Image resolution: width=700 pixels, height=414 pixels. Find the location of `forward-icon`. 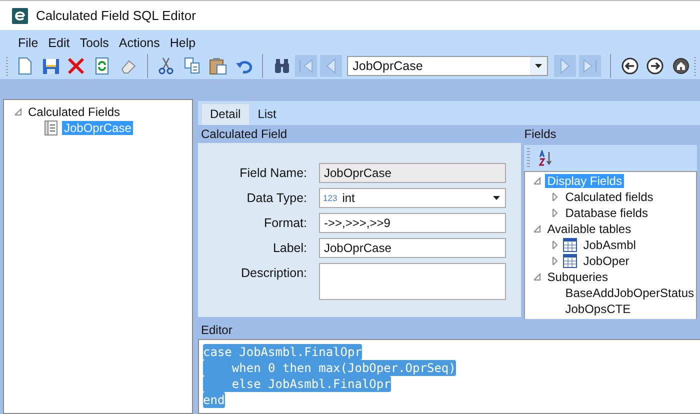

forward-icon is located at coordinates (655, 66).